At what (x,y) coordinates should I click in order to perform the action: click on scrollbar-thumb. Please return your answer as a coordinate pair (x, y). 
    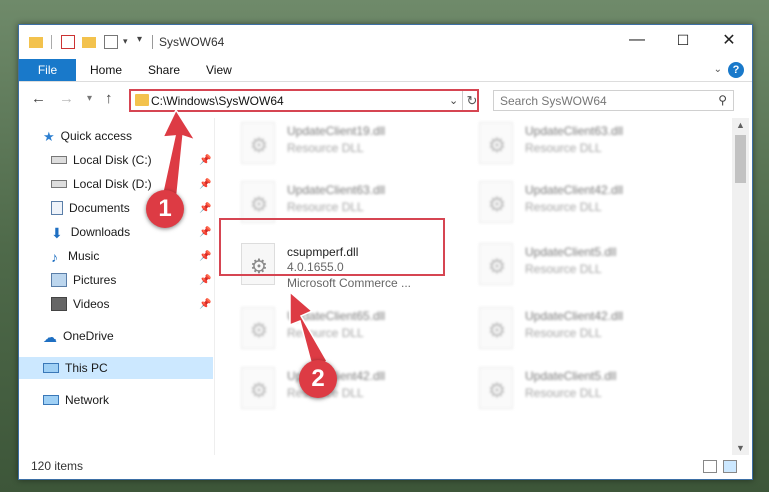
    Looking at the image, I should click on (740, 159).